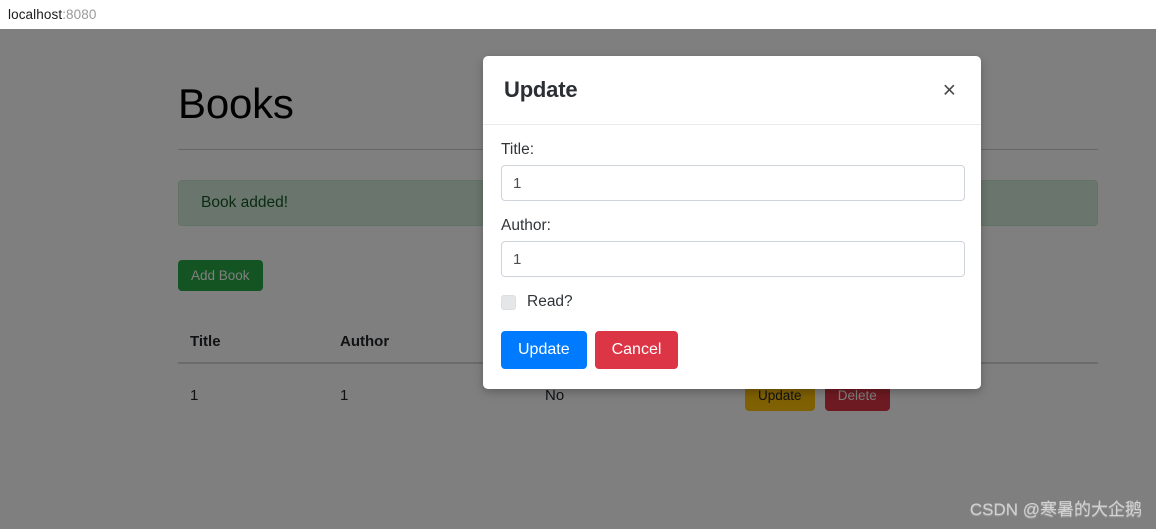 Image resolution: width=1156 pixels, height=529 pixels. I want to click on url-host: localhost, so click(35, 14).